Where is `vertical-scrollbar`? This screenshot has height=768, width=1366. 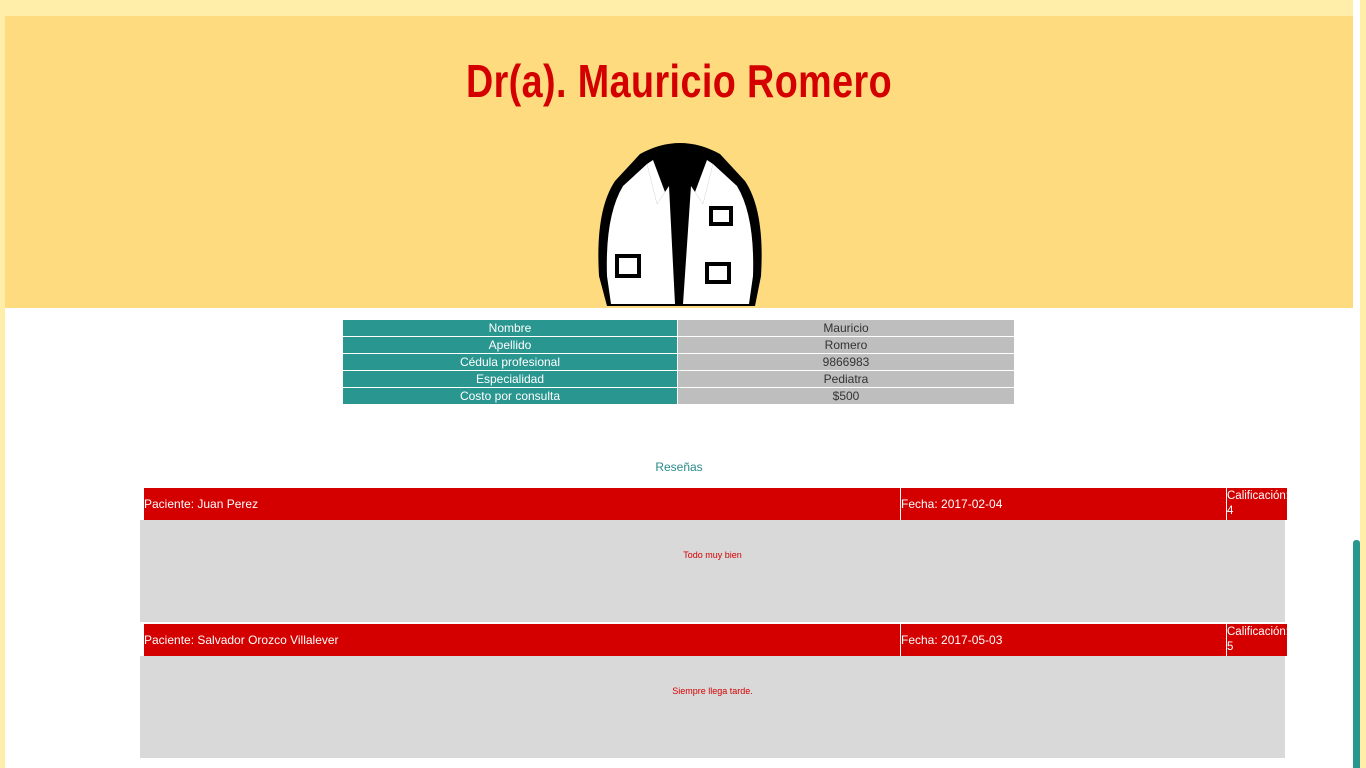
vertical-scrollbar is located at coordinates (1356, 384).